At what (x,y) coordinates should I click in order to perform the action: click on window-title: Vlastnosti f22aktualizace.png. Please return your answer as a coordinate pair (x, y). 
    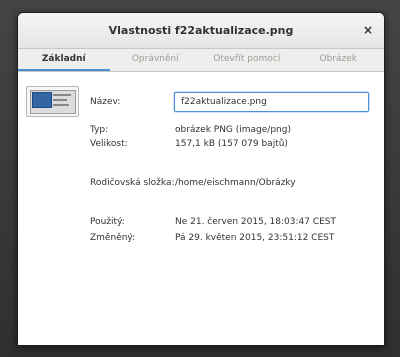
    Looking at the image, I should click on (201, 30).